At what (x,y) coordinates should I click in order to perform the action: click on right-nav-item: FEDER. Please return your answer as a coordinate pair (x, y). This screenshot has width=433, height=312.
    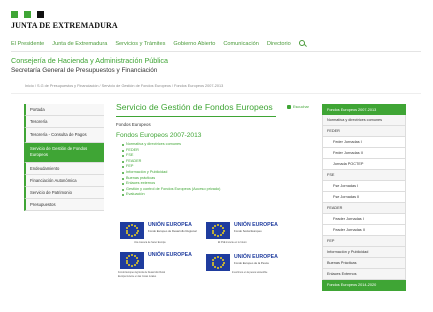
    Looking at the image, I should click on (364, 131).